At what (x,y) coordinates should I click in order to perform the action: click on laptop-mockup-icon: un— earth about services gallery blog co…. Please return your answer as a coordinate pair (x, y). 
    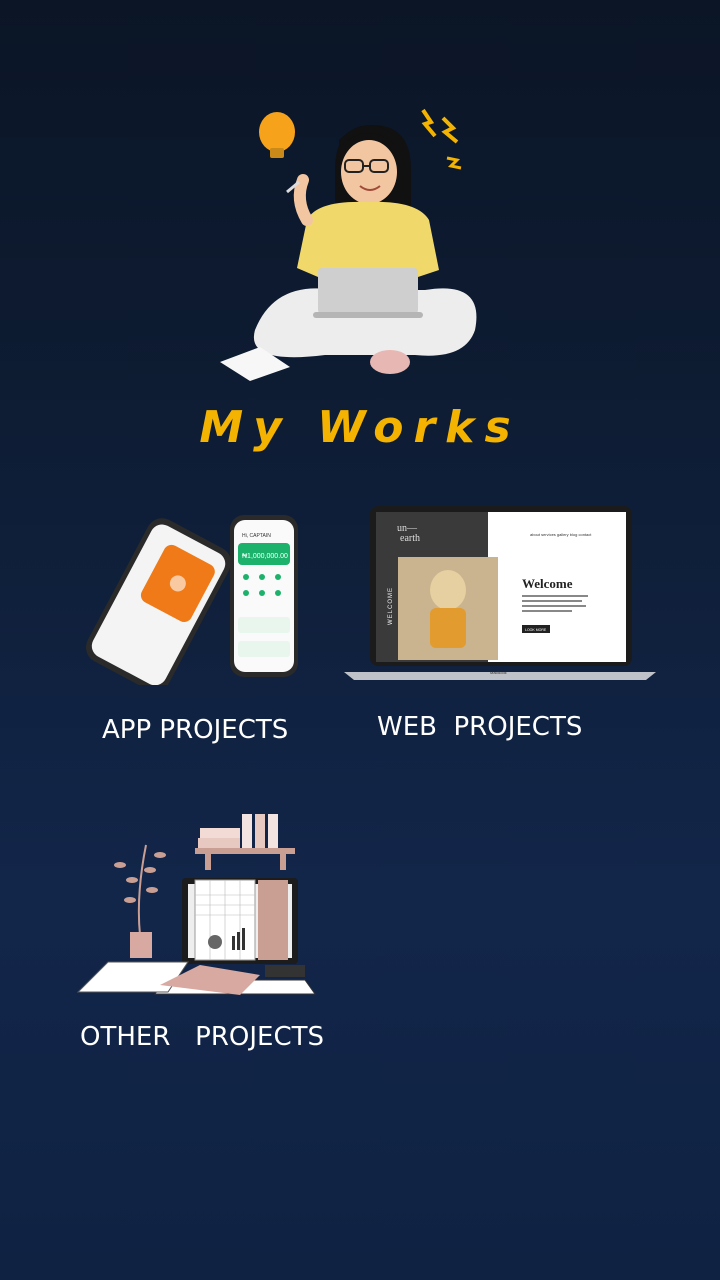
    Looking at the image, I should click on (500, 593).